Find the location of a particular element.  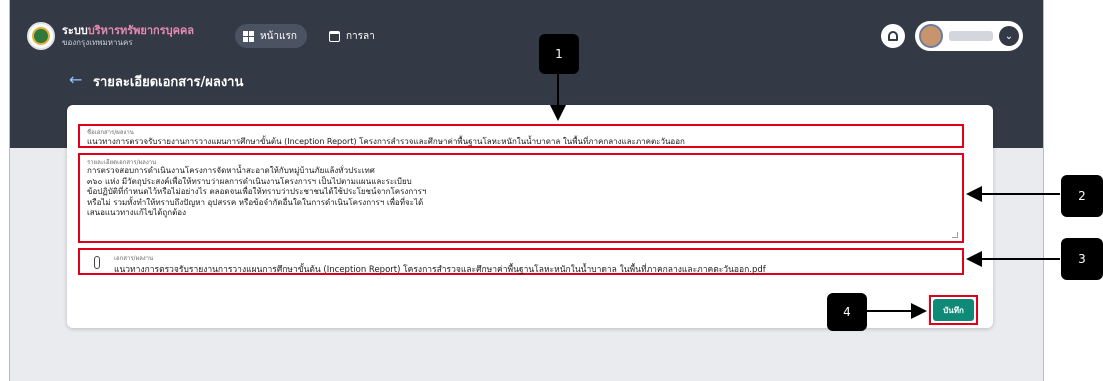

nav-leave-label: การลา is located at coordinates (360, 36).